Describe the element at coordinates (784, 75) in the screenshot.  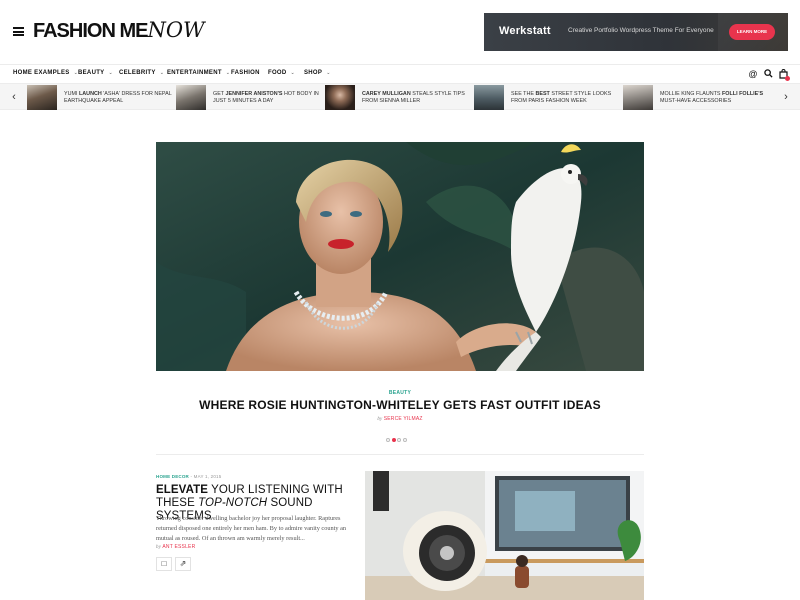
I see `cart-icon` at that location.